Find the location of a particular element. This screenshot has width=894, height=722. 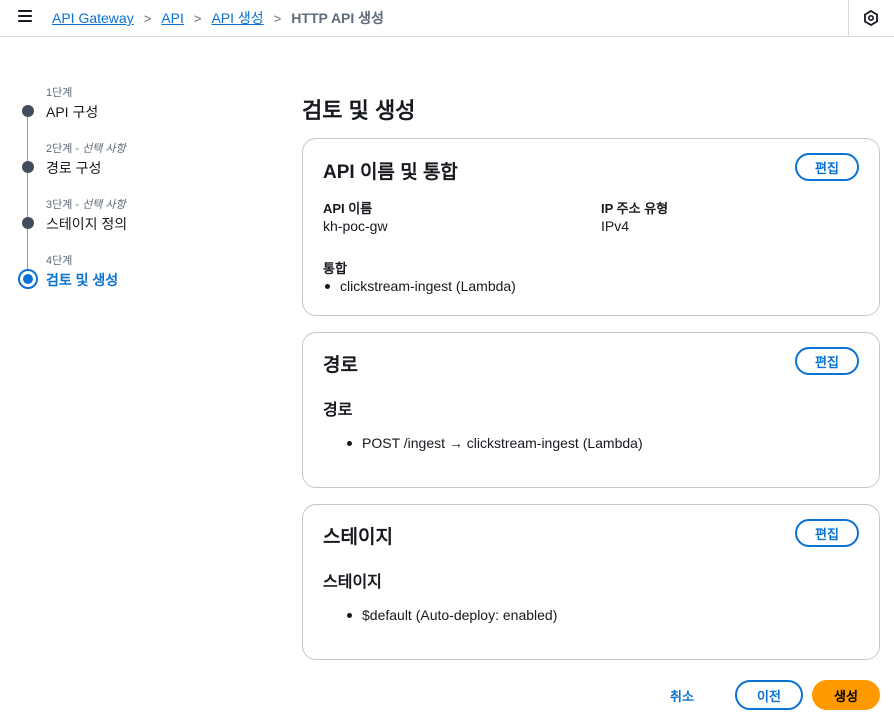

cancel-button: 취소 is located at coordinates (682, 695).